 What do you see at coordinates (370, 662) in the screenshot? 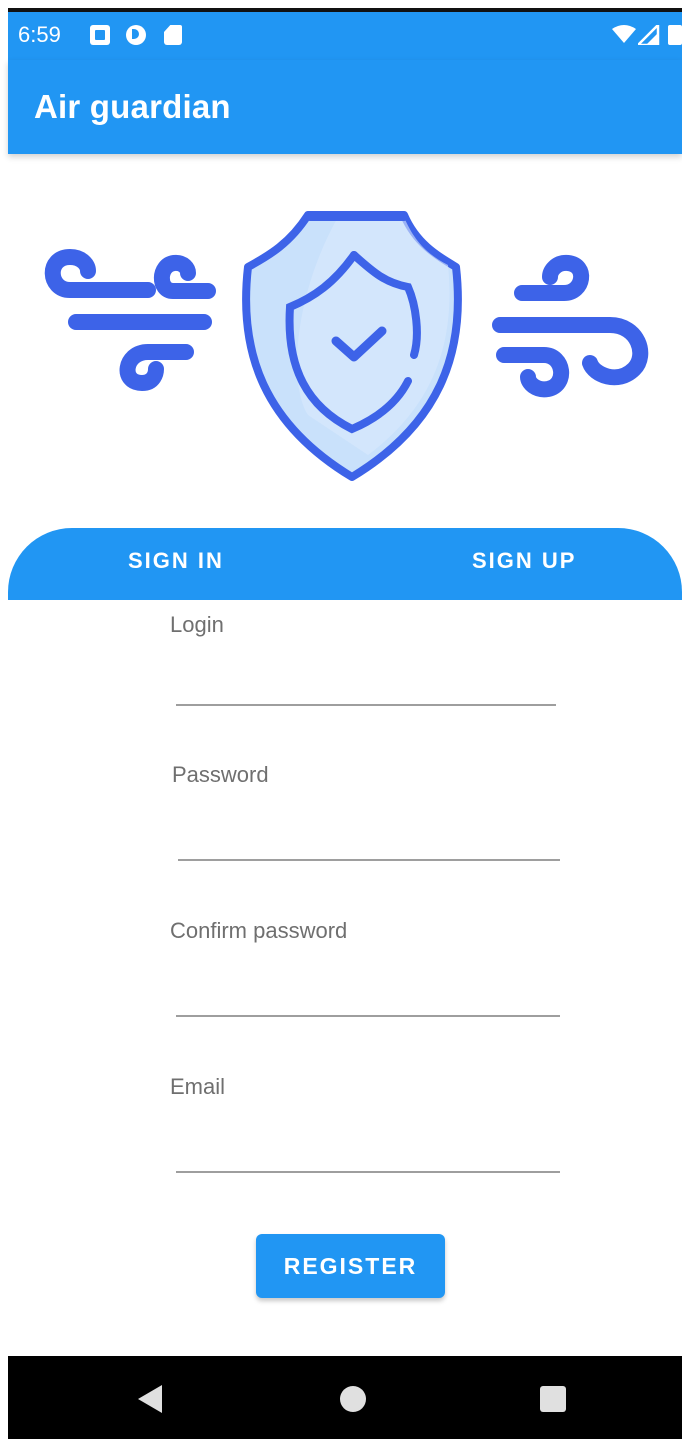
I see `login-field: Login` at bounding box center [370, 662].